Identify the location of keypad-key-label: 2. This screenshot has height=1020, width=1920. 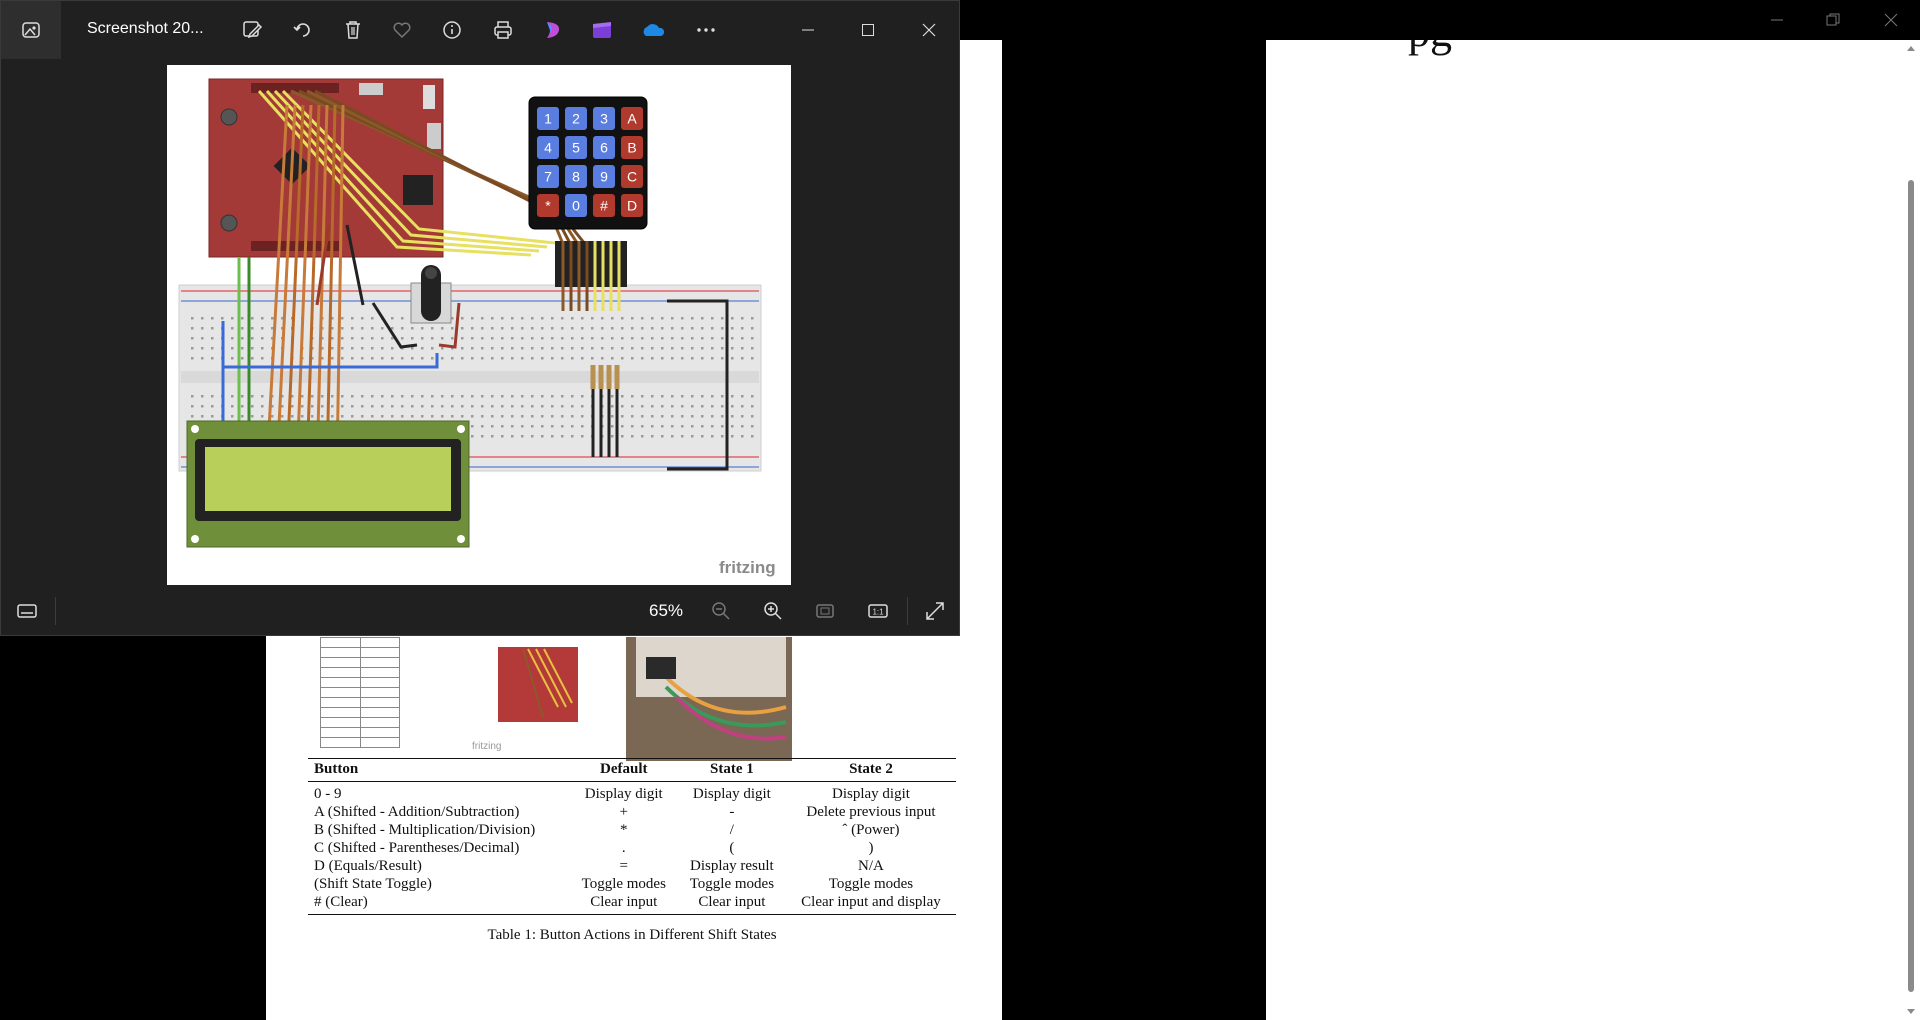
(576, 119).